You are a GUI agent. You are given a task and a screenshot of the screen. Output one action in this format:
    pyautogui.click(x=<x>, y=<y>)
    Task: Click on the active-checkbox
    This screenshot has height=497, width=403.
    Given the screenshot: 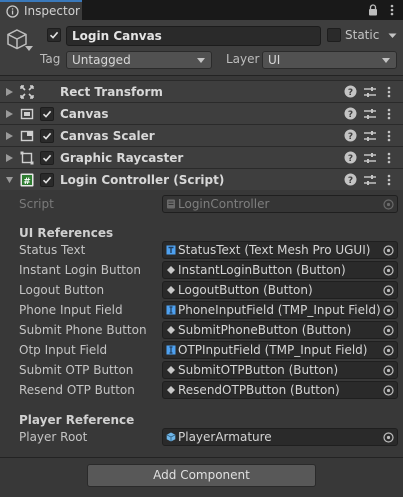 What is the action you would take?
    pyautogui.click(x=54, y=35)
    